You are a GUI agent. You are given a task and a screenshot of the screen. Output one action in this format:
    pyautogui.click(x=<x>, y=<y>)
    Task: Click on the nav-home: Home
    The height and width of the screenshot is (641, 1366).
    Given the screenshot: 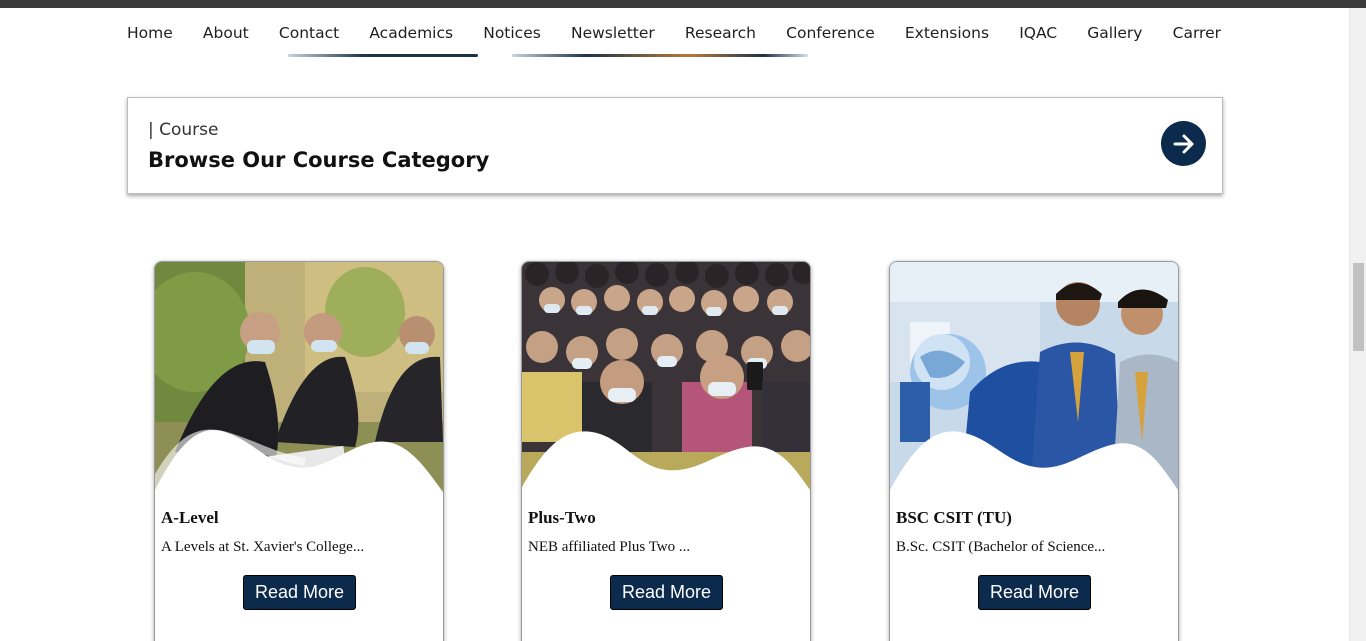 What is the action you would take?
    pyautogui.click(x=150, y=33)
    